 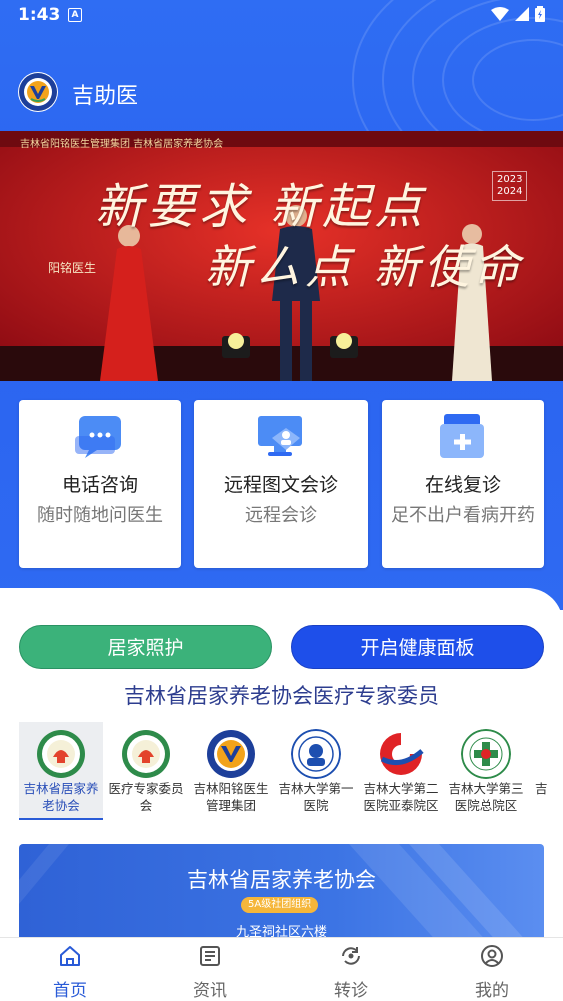 What do you see at coordinates (281, 91) in the screenshot?
I see `app-bar: 吉助医` at bounding box center [281, 91].